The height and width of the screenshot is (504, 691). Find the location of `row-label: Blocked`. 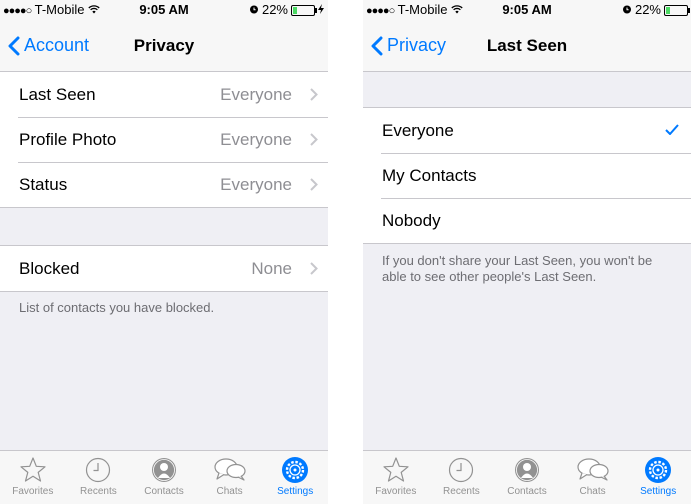

row-label: Blocked is located at coordinates (49, 268).